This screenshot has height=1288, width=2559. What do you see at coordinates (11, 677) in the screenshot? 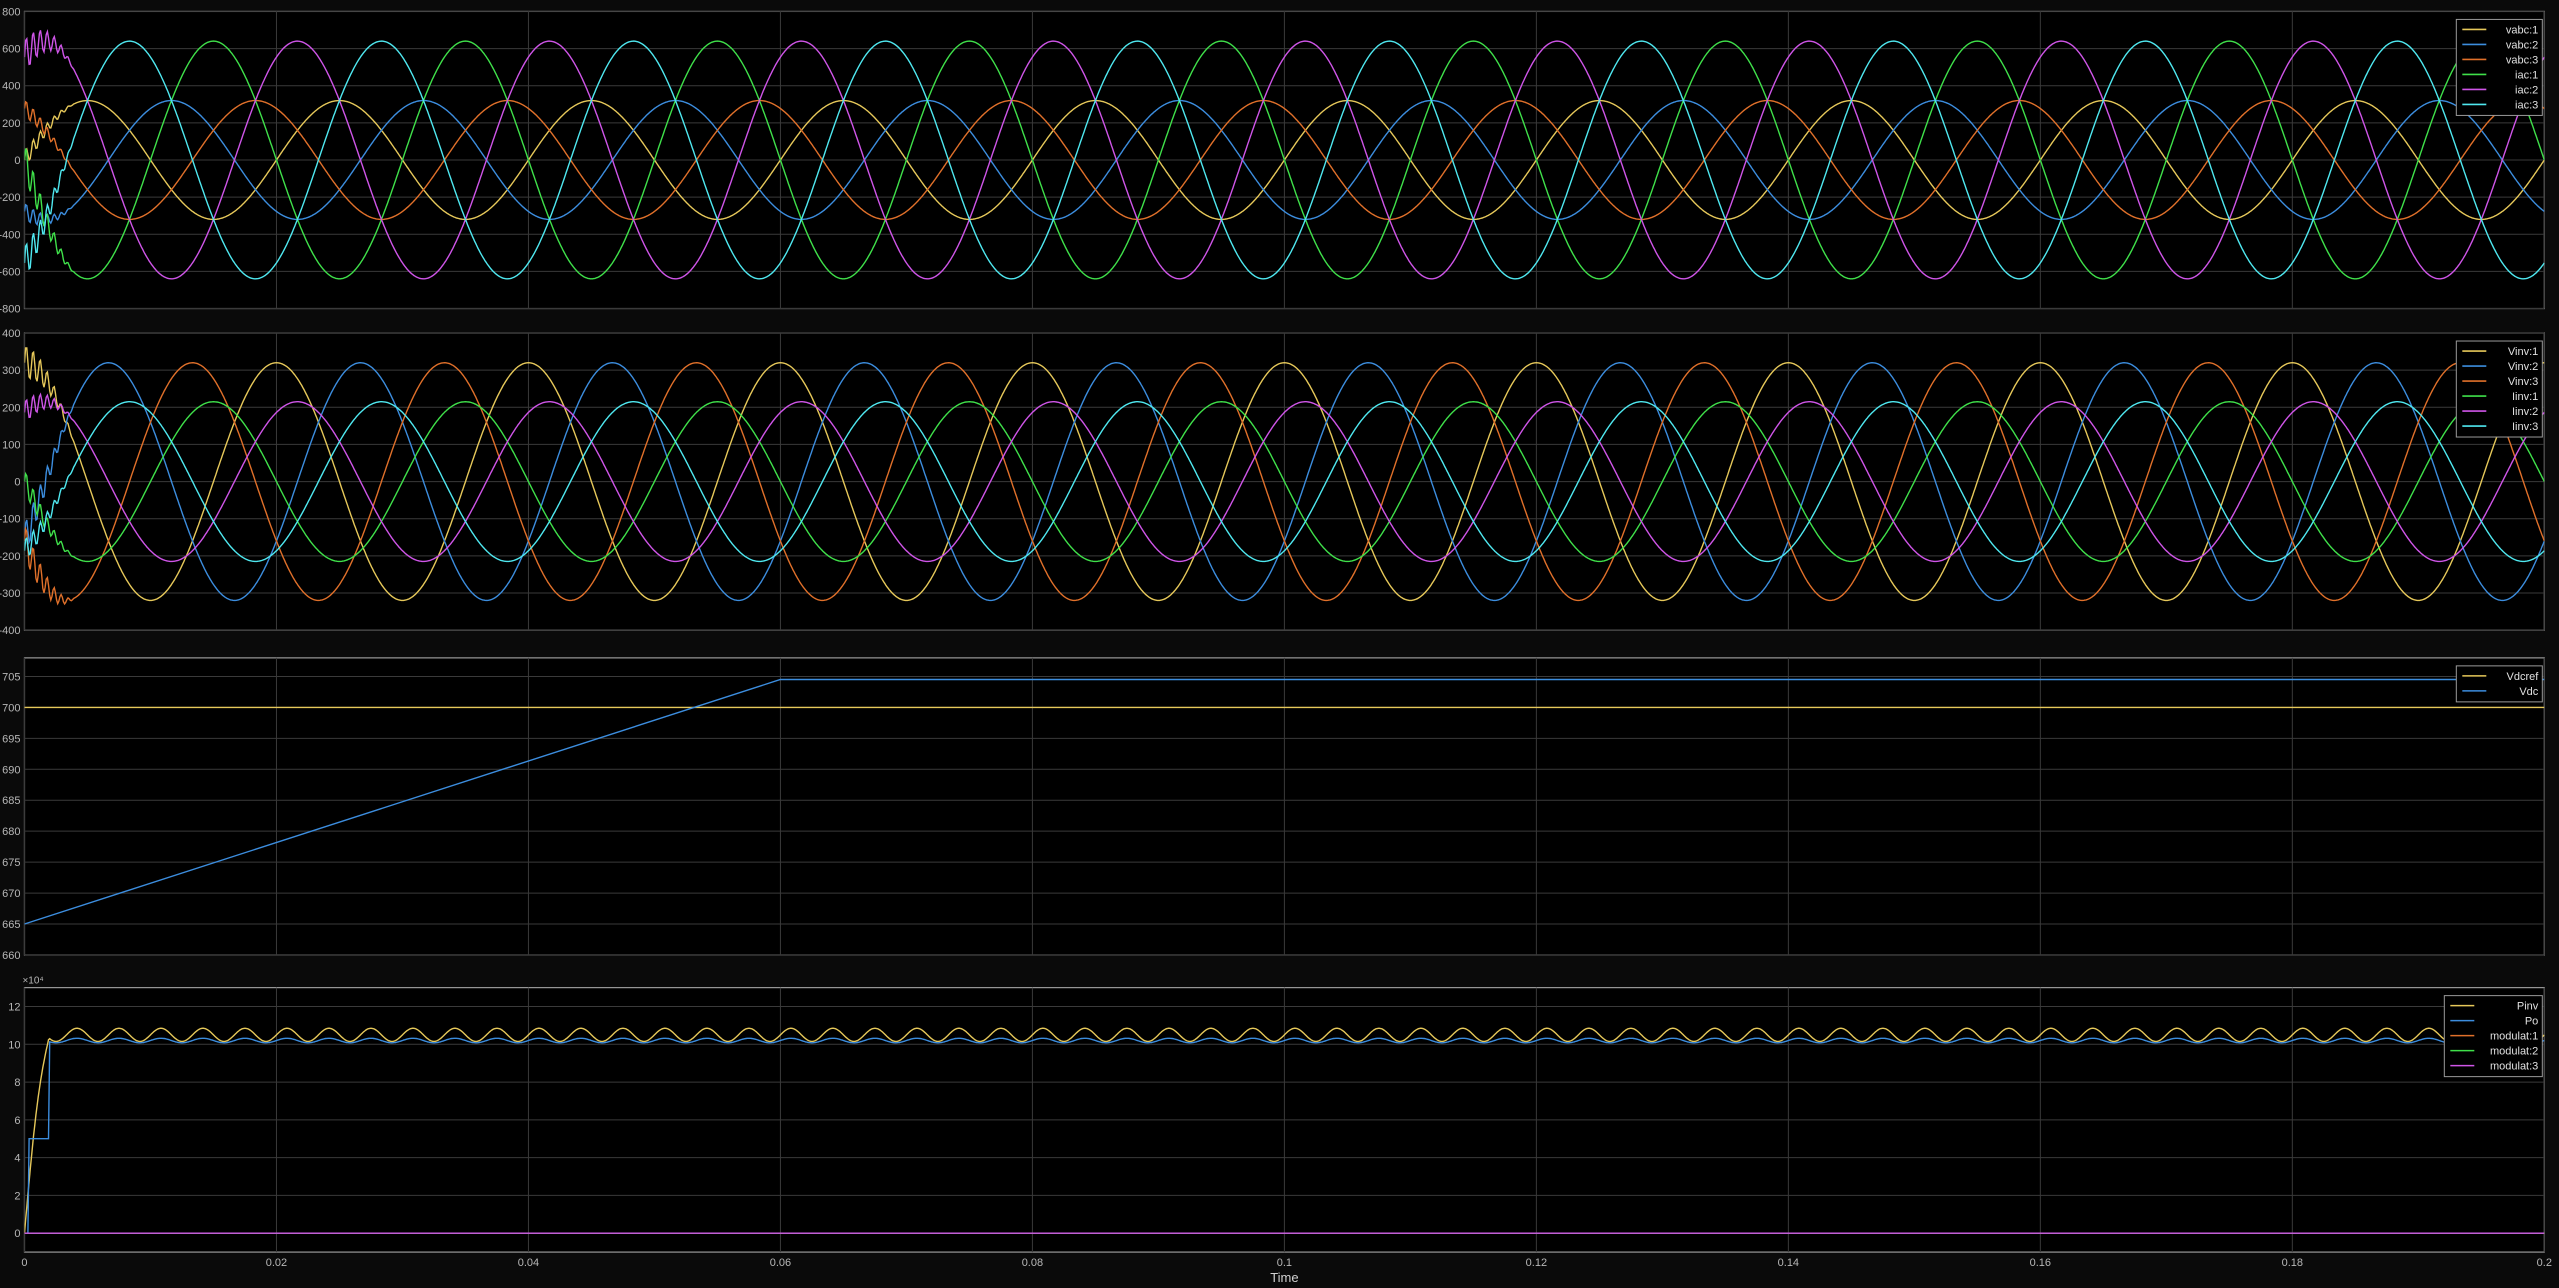
I see `y-tick-label: 705` at bounding box center [11, 677].